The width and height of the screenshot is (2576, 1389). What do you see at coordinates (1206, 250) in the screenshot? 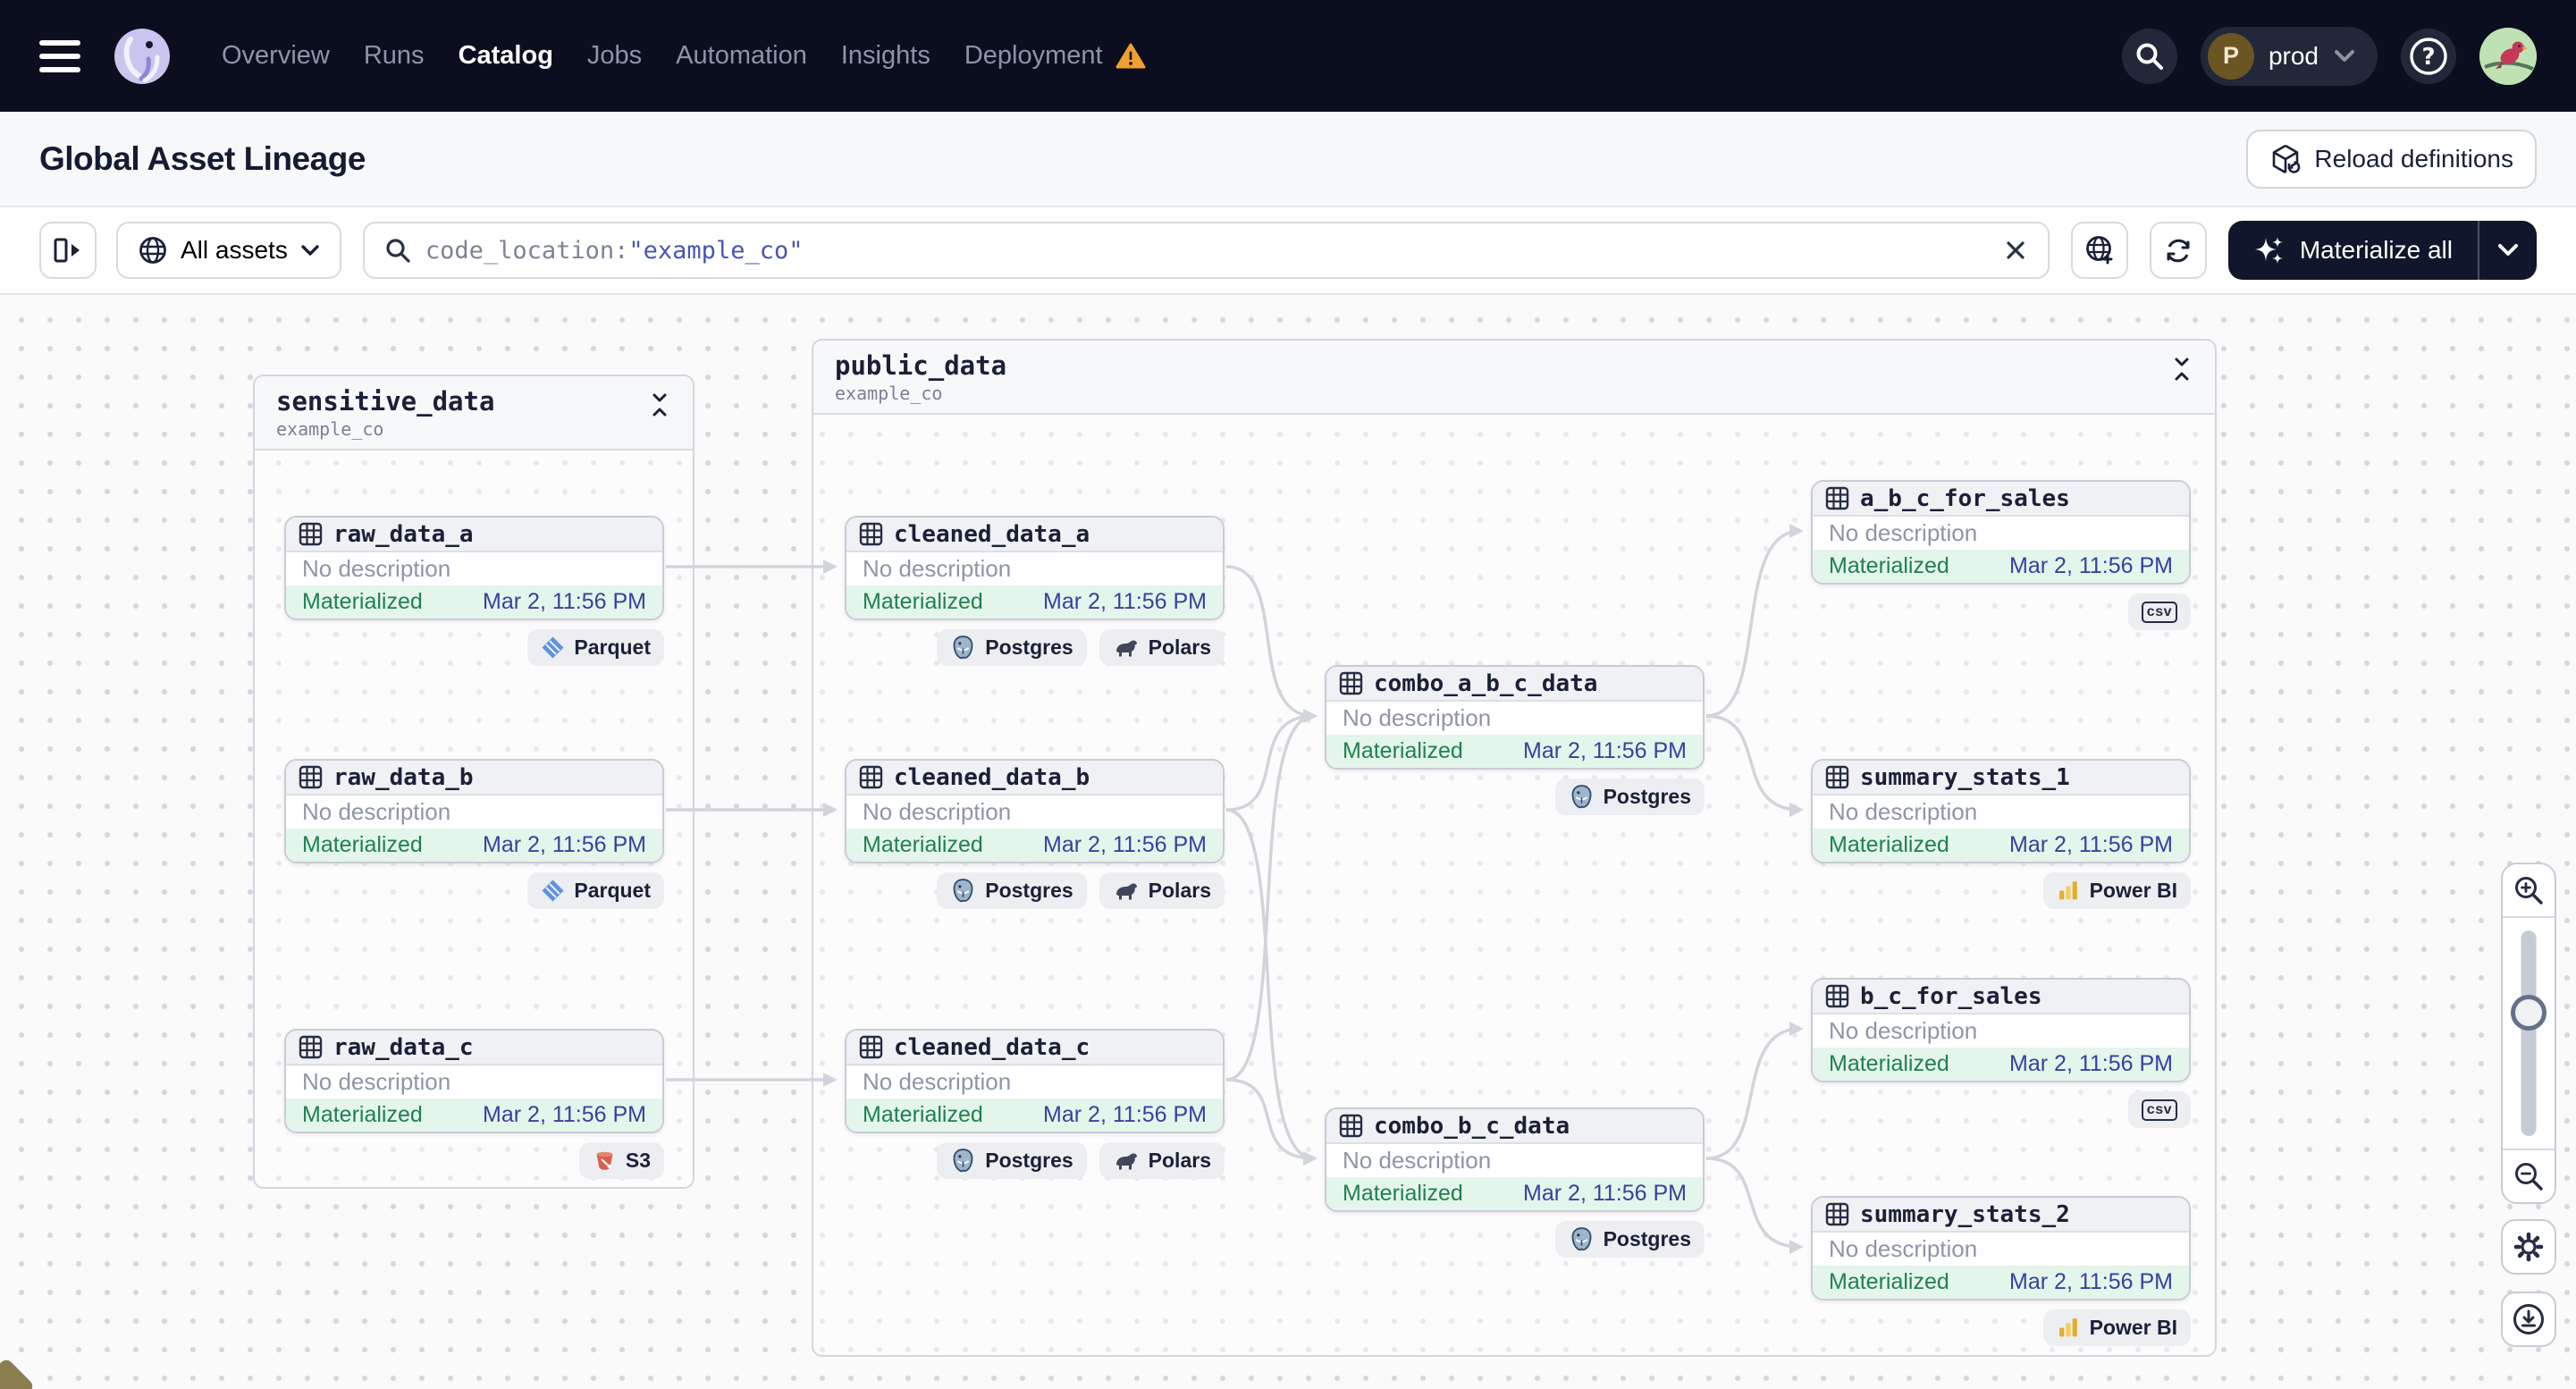
I see `search-input: code_location:"example_co"` at bounding box center [1206, 250].